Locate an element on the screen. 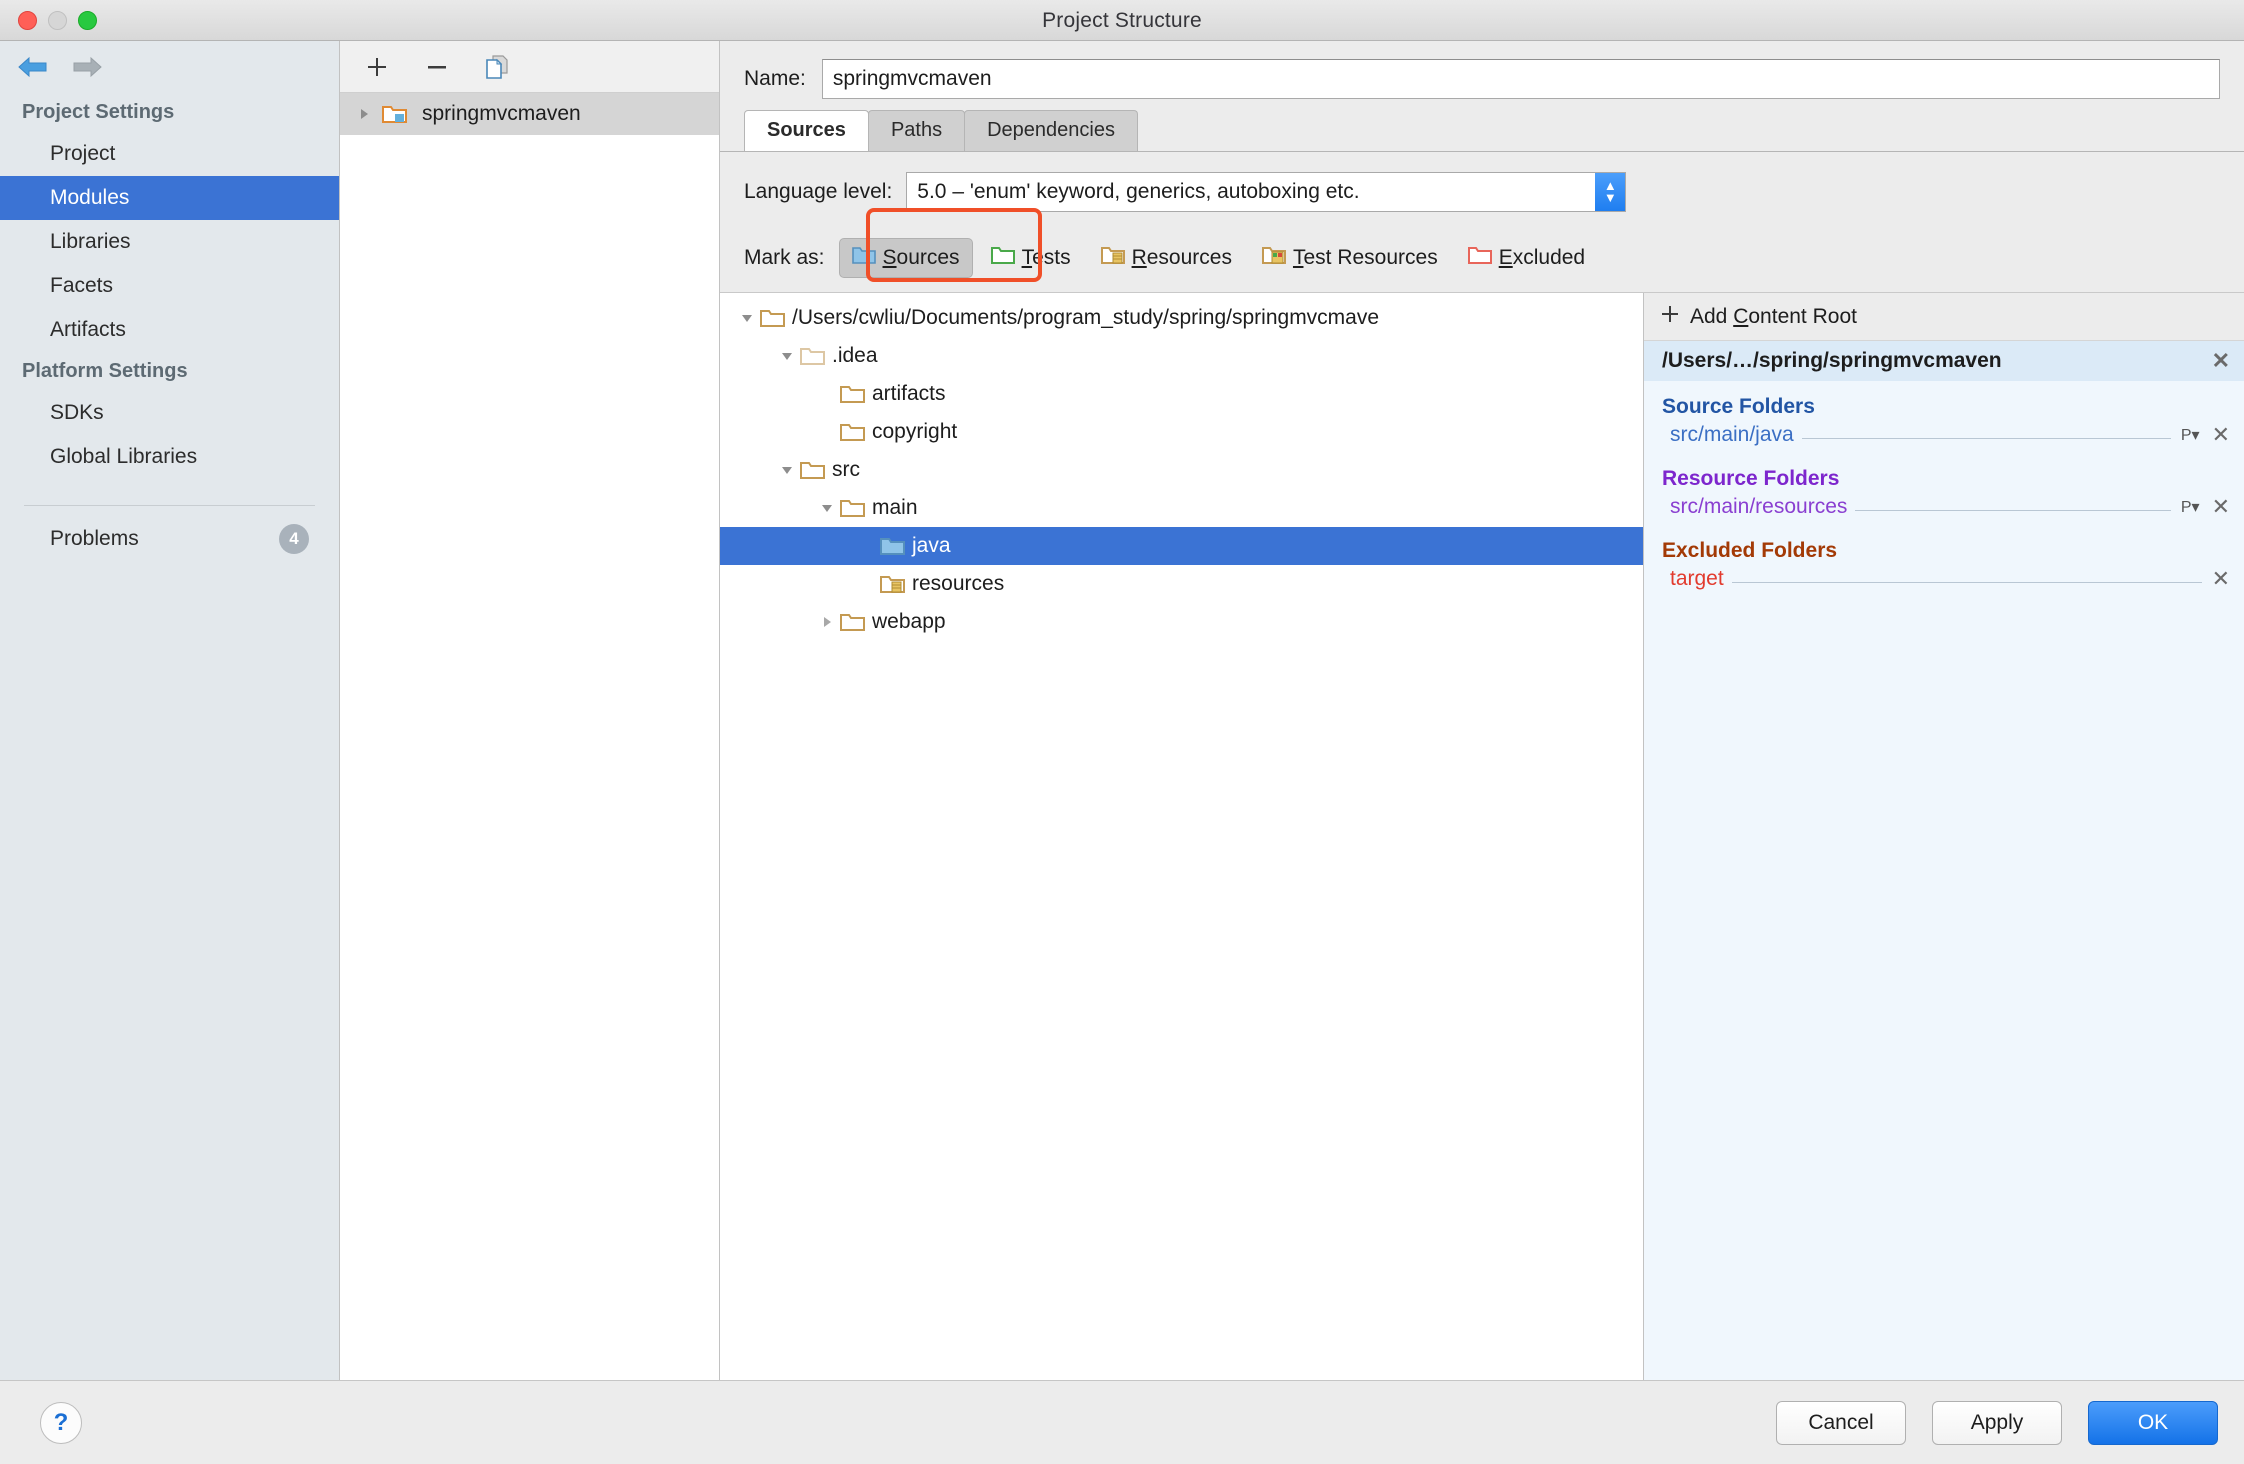 The width and height of the screenshot is (2244, 1464). table-row: main is located at coordinates (1181, 508).